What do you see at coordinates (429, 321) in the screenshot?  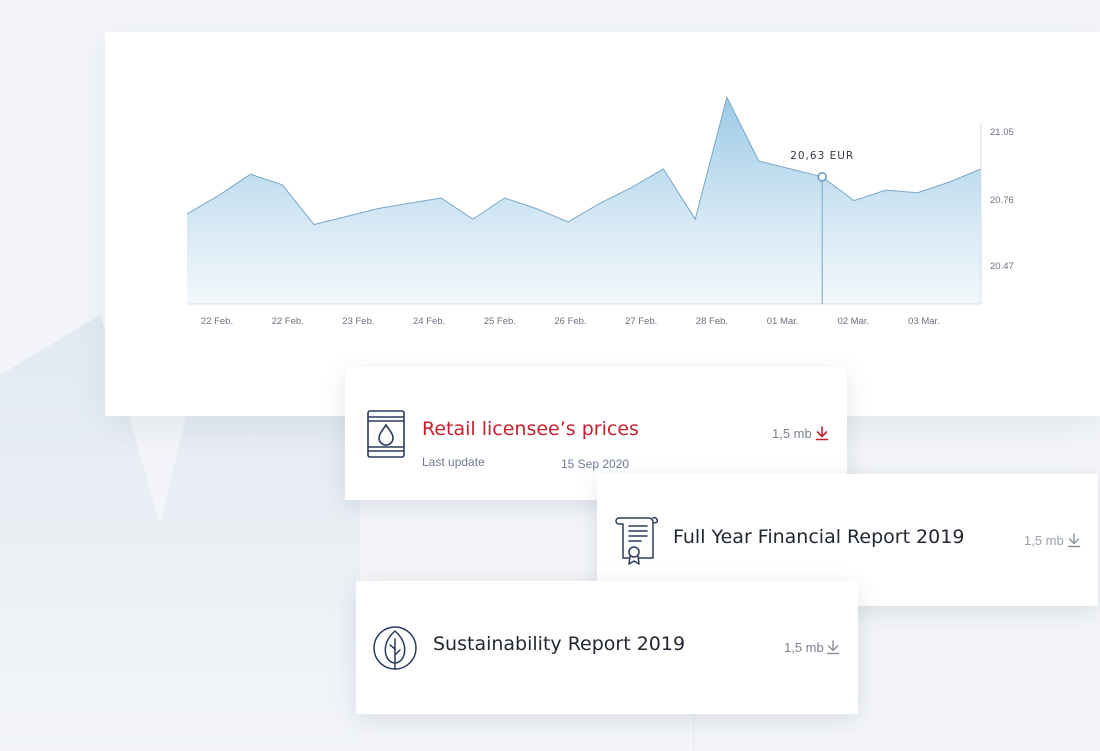 I see `x-tick-label: 24 Feb.` at bounding box center [429, 321].